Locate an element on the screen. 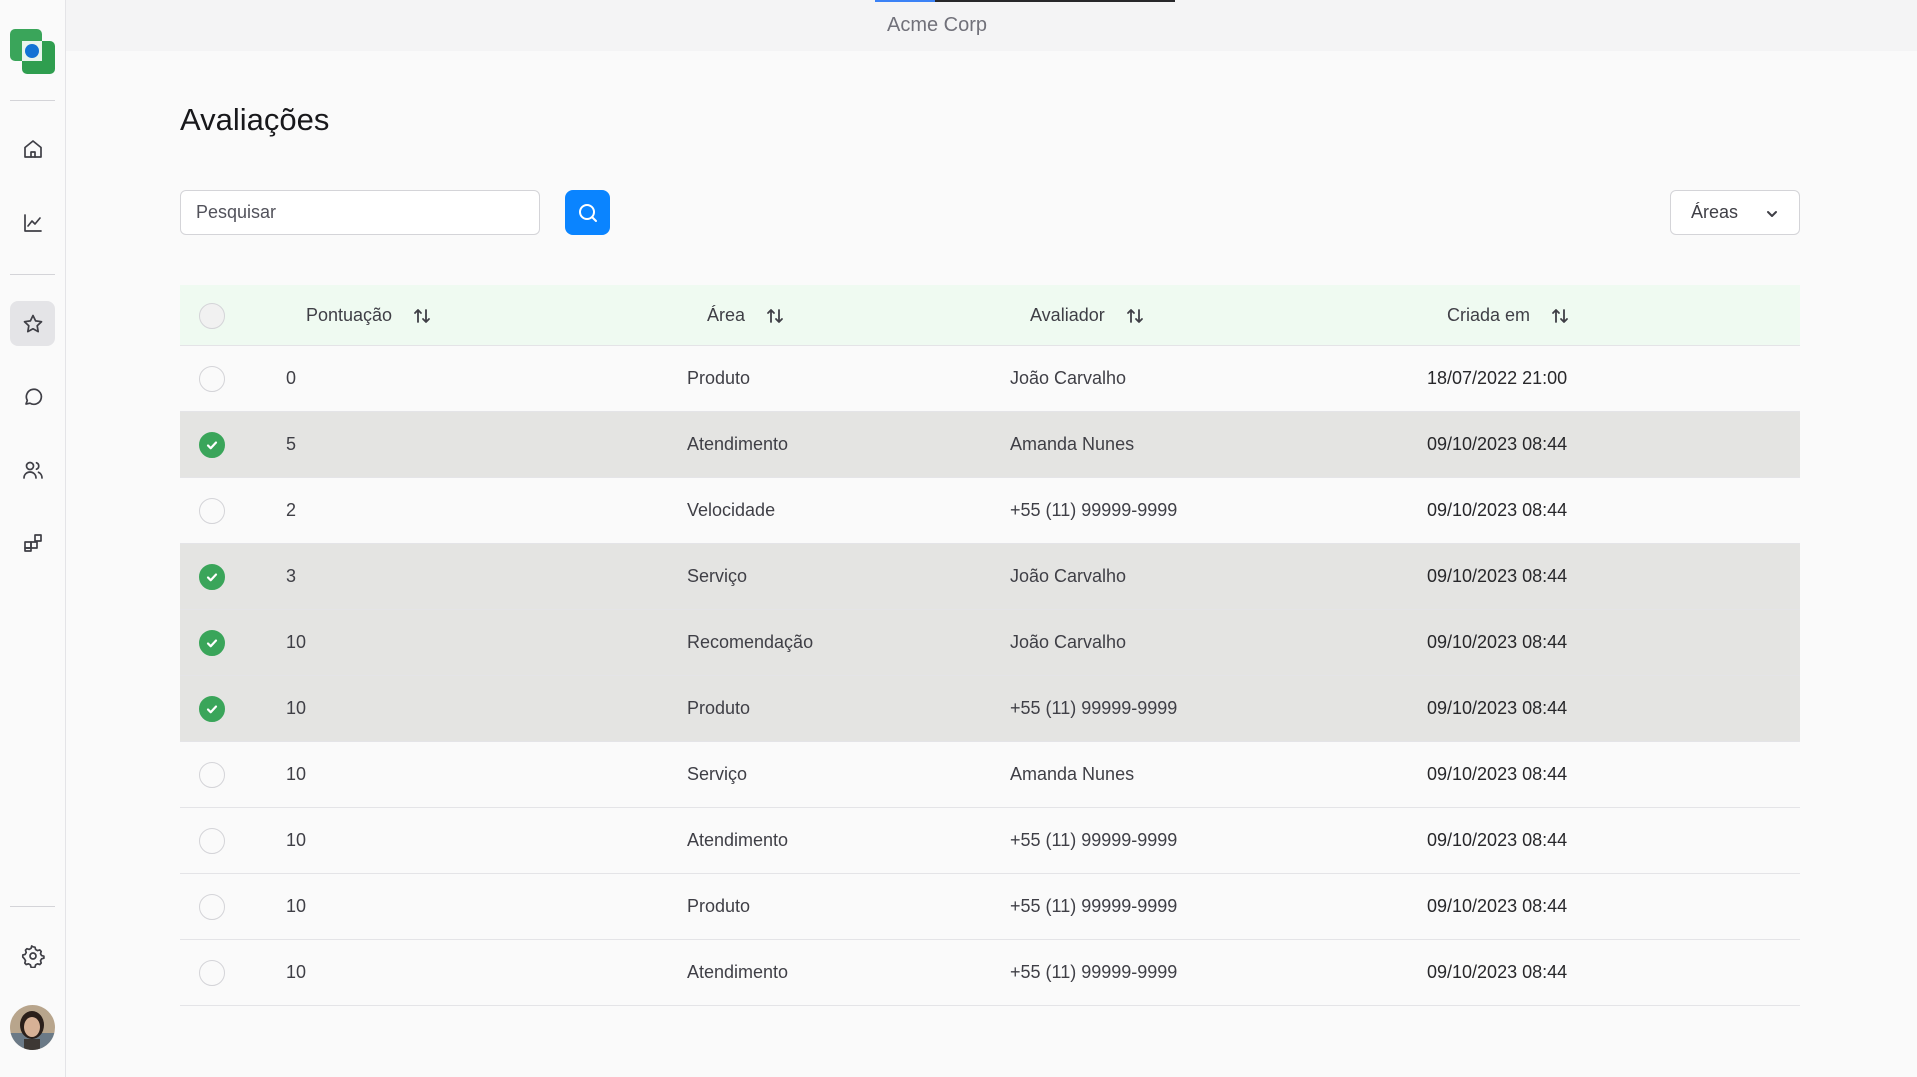 This screenshot has height=1077, width=1917. created-cell: 18/07/2022 21:00 is located at coordinates (1497, 378).